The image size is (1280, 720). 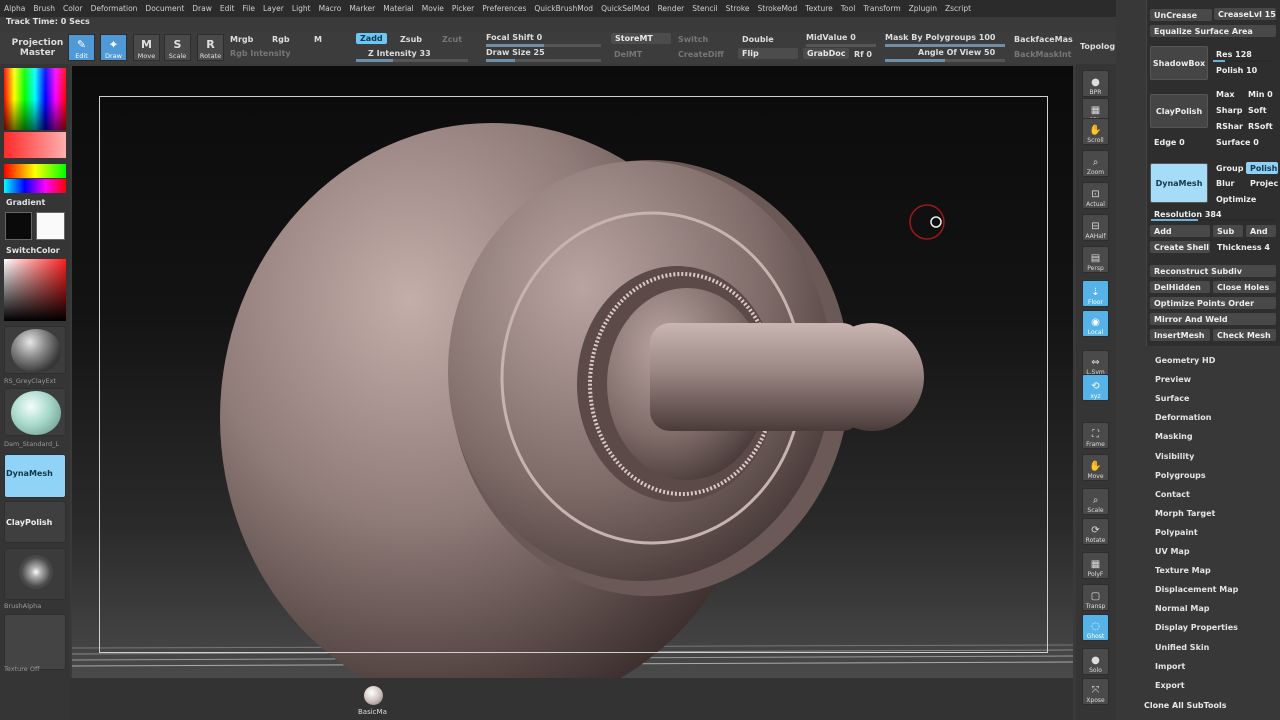 I want to click on menu-item-brush: Brush, so click(x=44, y=8).